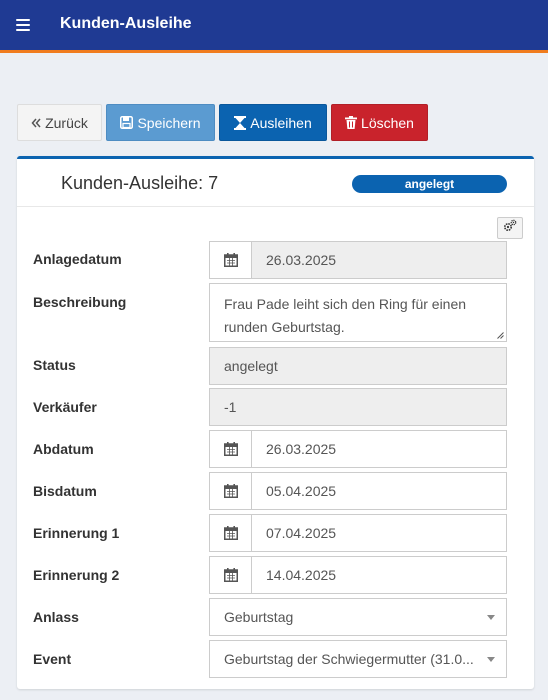 This screenshot has width=548, height=700. What do you see at coordinates (23, 25) in the screenshot?
I see `hamburger-icon` at bounding box center [23, 25].